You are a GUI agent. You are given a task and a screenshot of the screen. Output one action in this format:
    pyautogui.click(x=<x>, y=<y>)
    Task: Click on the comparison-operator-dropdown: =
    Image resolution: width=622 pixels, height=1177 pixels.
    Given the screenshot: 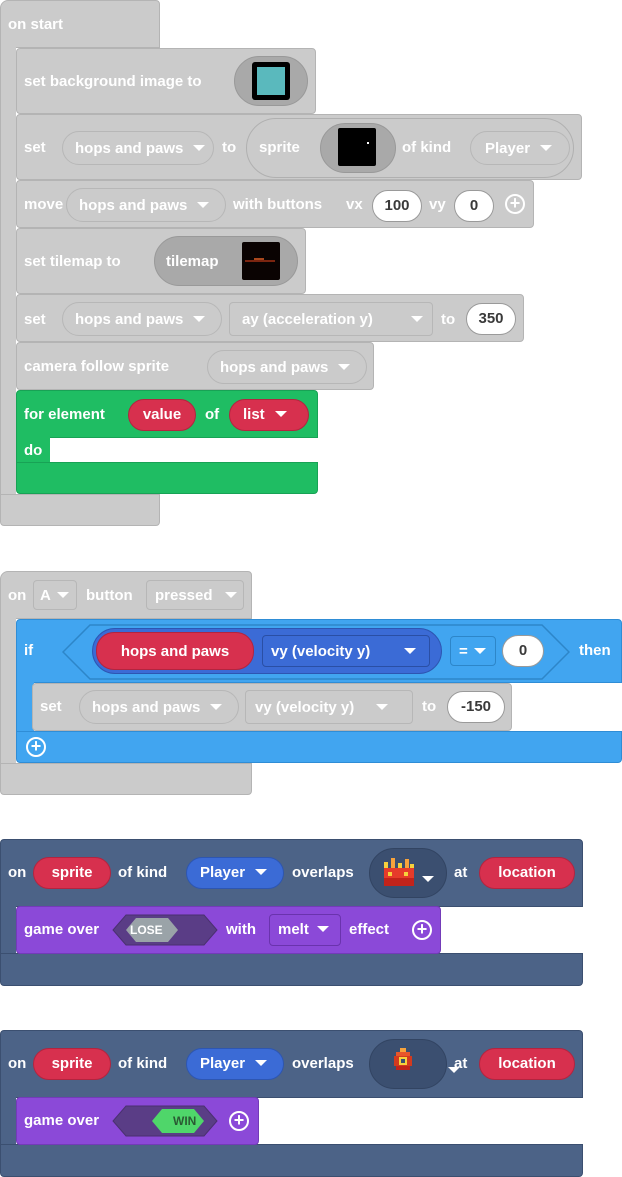 What is the action you would take?
    pyautogui.click(x=473, y=651)
    